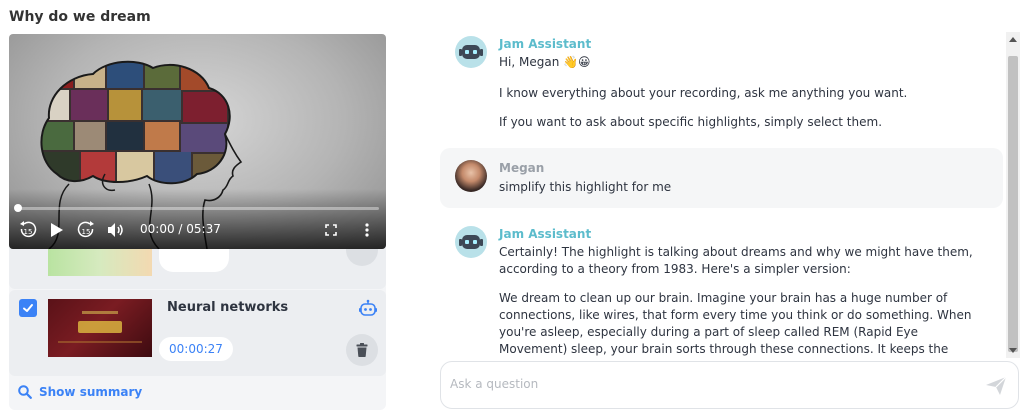  I want to click on send-icon, so click(996, 386).